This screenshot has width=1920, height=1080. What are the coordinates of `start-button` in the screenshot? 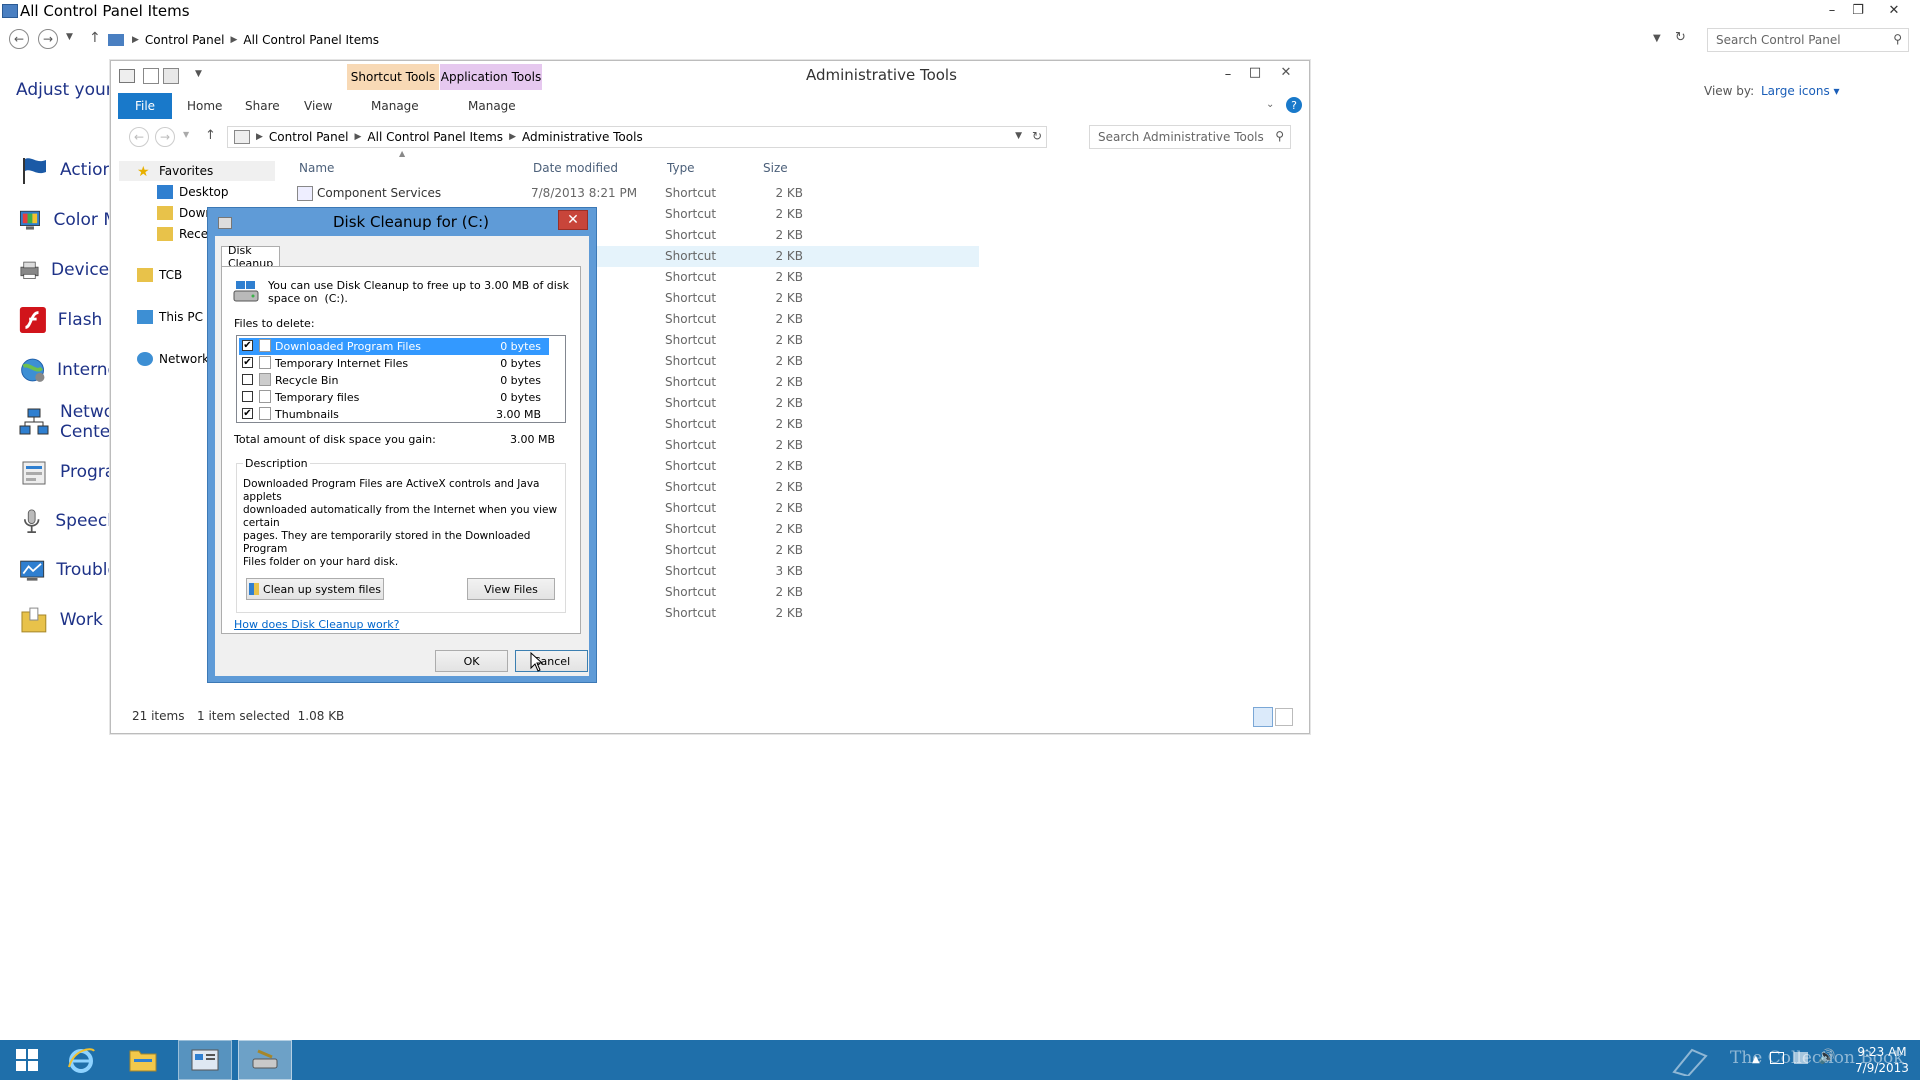 It's located at (27, 1060).